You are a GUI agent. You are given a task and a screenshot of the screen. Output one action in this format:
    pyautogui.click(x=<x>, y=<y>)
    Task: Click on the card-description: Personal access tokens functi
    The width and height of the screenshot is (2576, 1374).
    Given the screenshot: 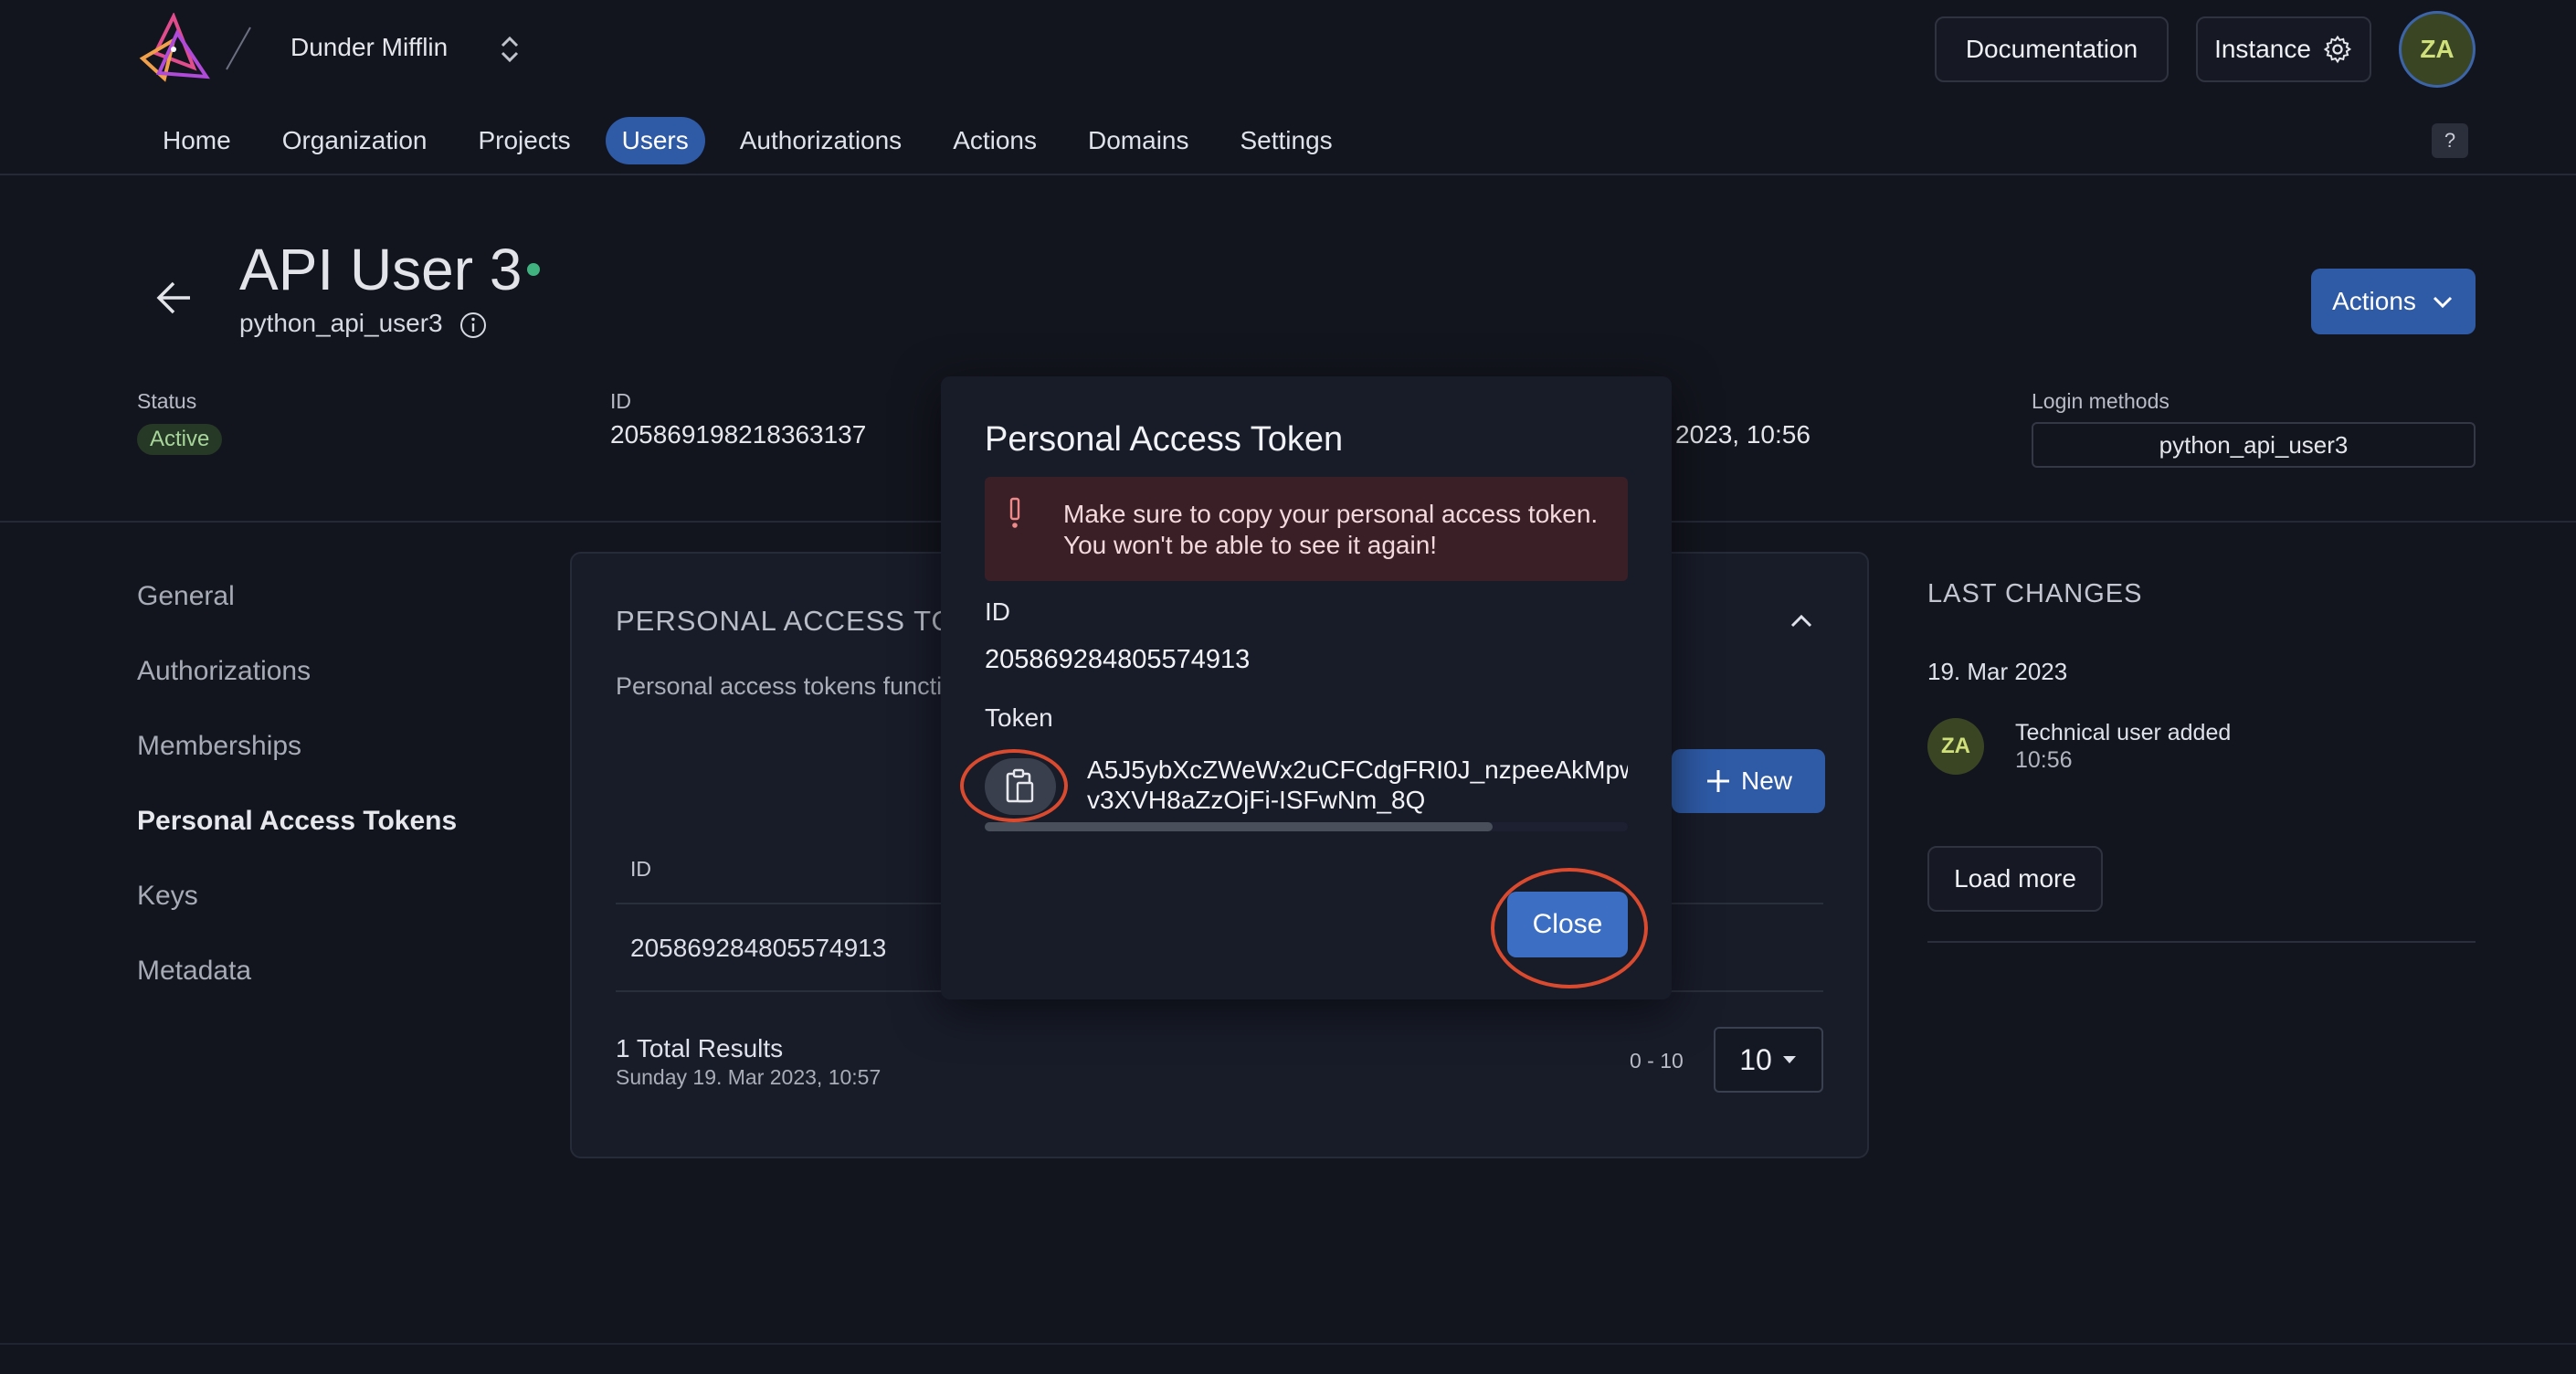 What is the action you would take?
    pyautogui.click(x=779, y=686)
    